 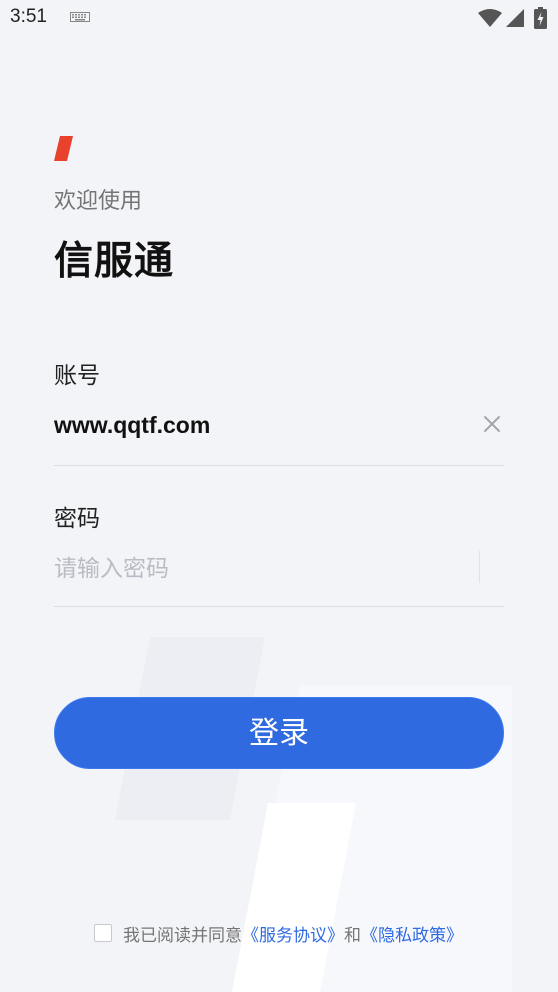 I want to click on keyboard-icon, so click(x=80, y=17).